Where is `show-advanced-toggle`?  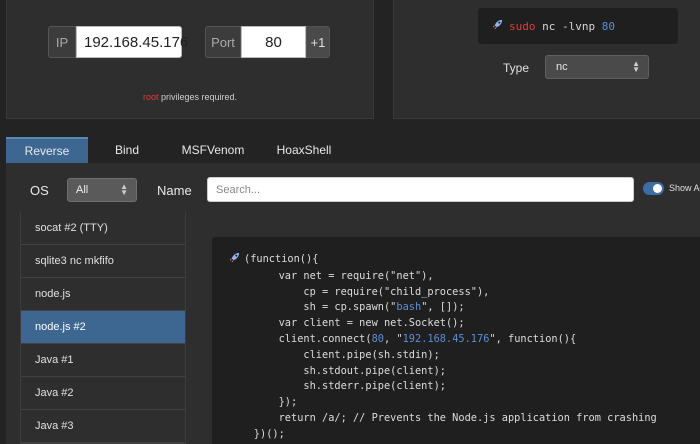
show-advanced-toggle is located at coordinates (653, 188).